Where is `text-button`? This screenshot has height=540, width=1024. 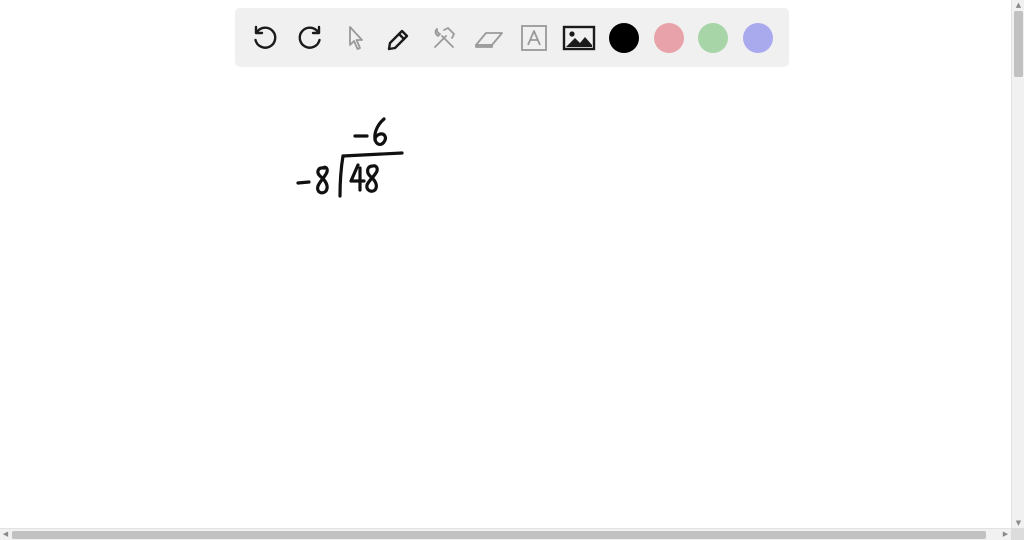 text-button is located at coordinates (534, 38).